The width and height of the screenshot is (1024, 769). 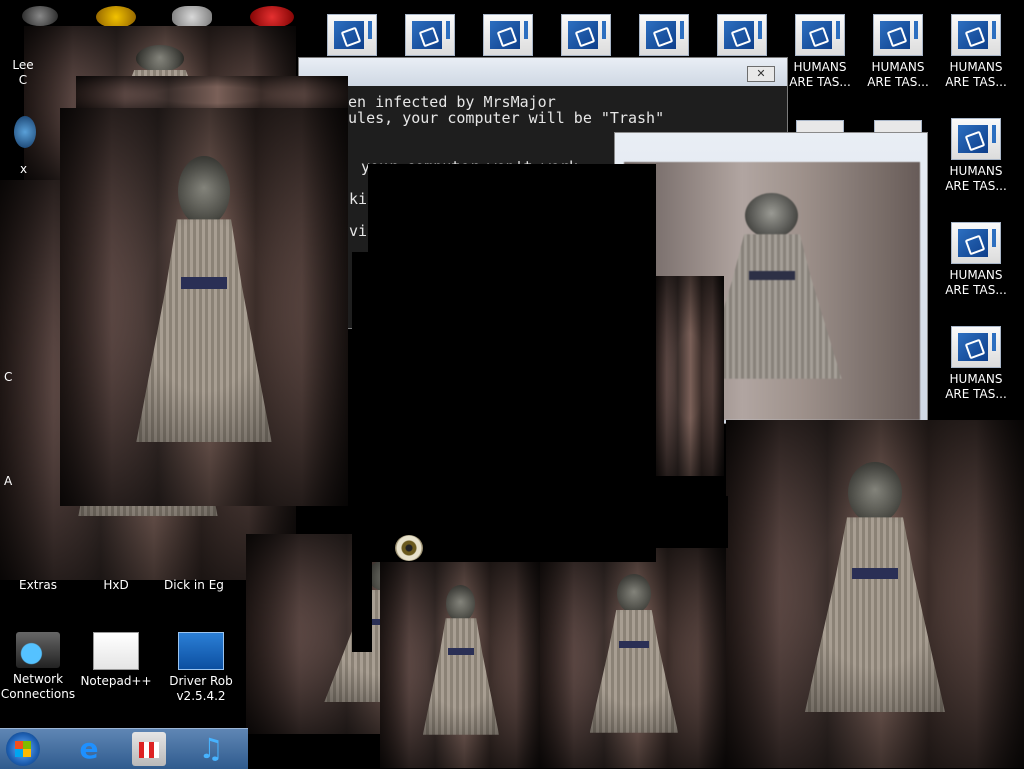 I want to click on console-close-button: ✕, so click(x=761, y=74).